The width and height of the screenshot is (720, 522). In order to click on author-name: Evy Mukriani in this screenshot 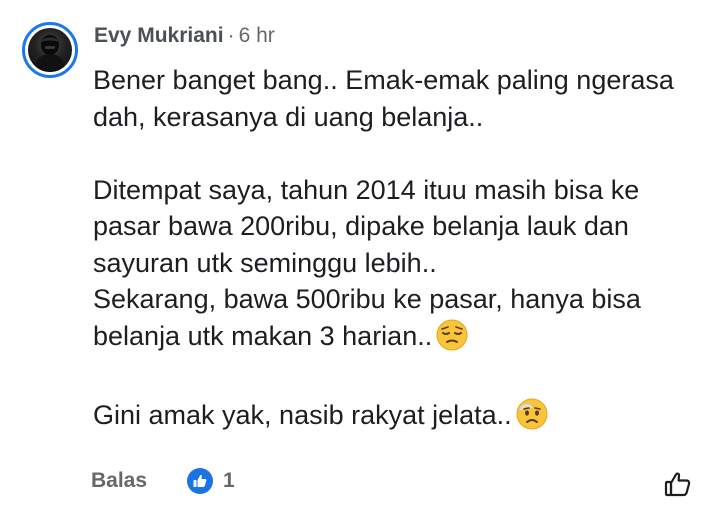, I will do `click(159, 35)`.